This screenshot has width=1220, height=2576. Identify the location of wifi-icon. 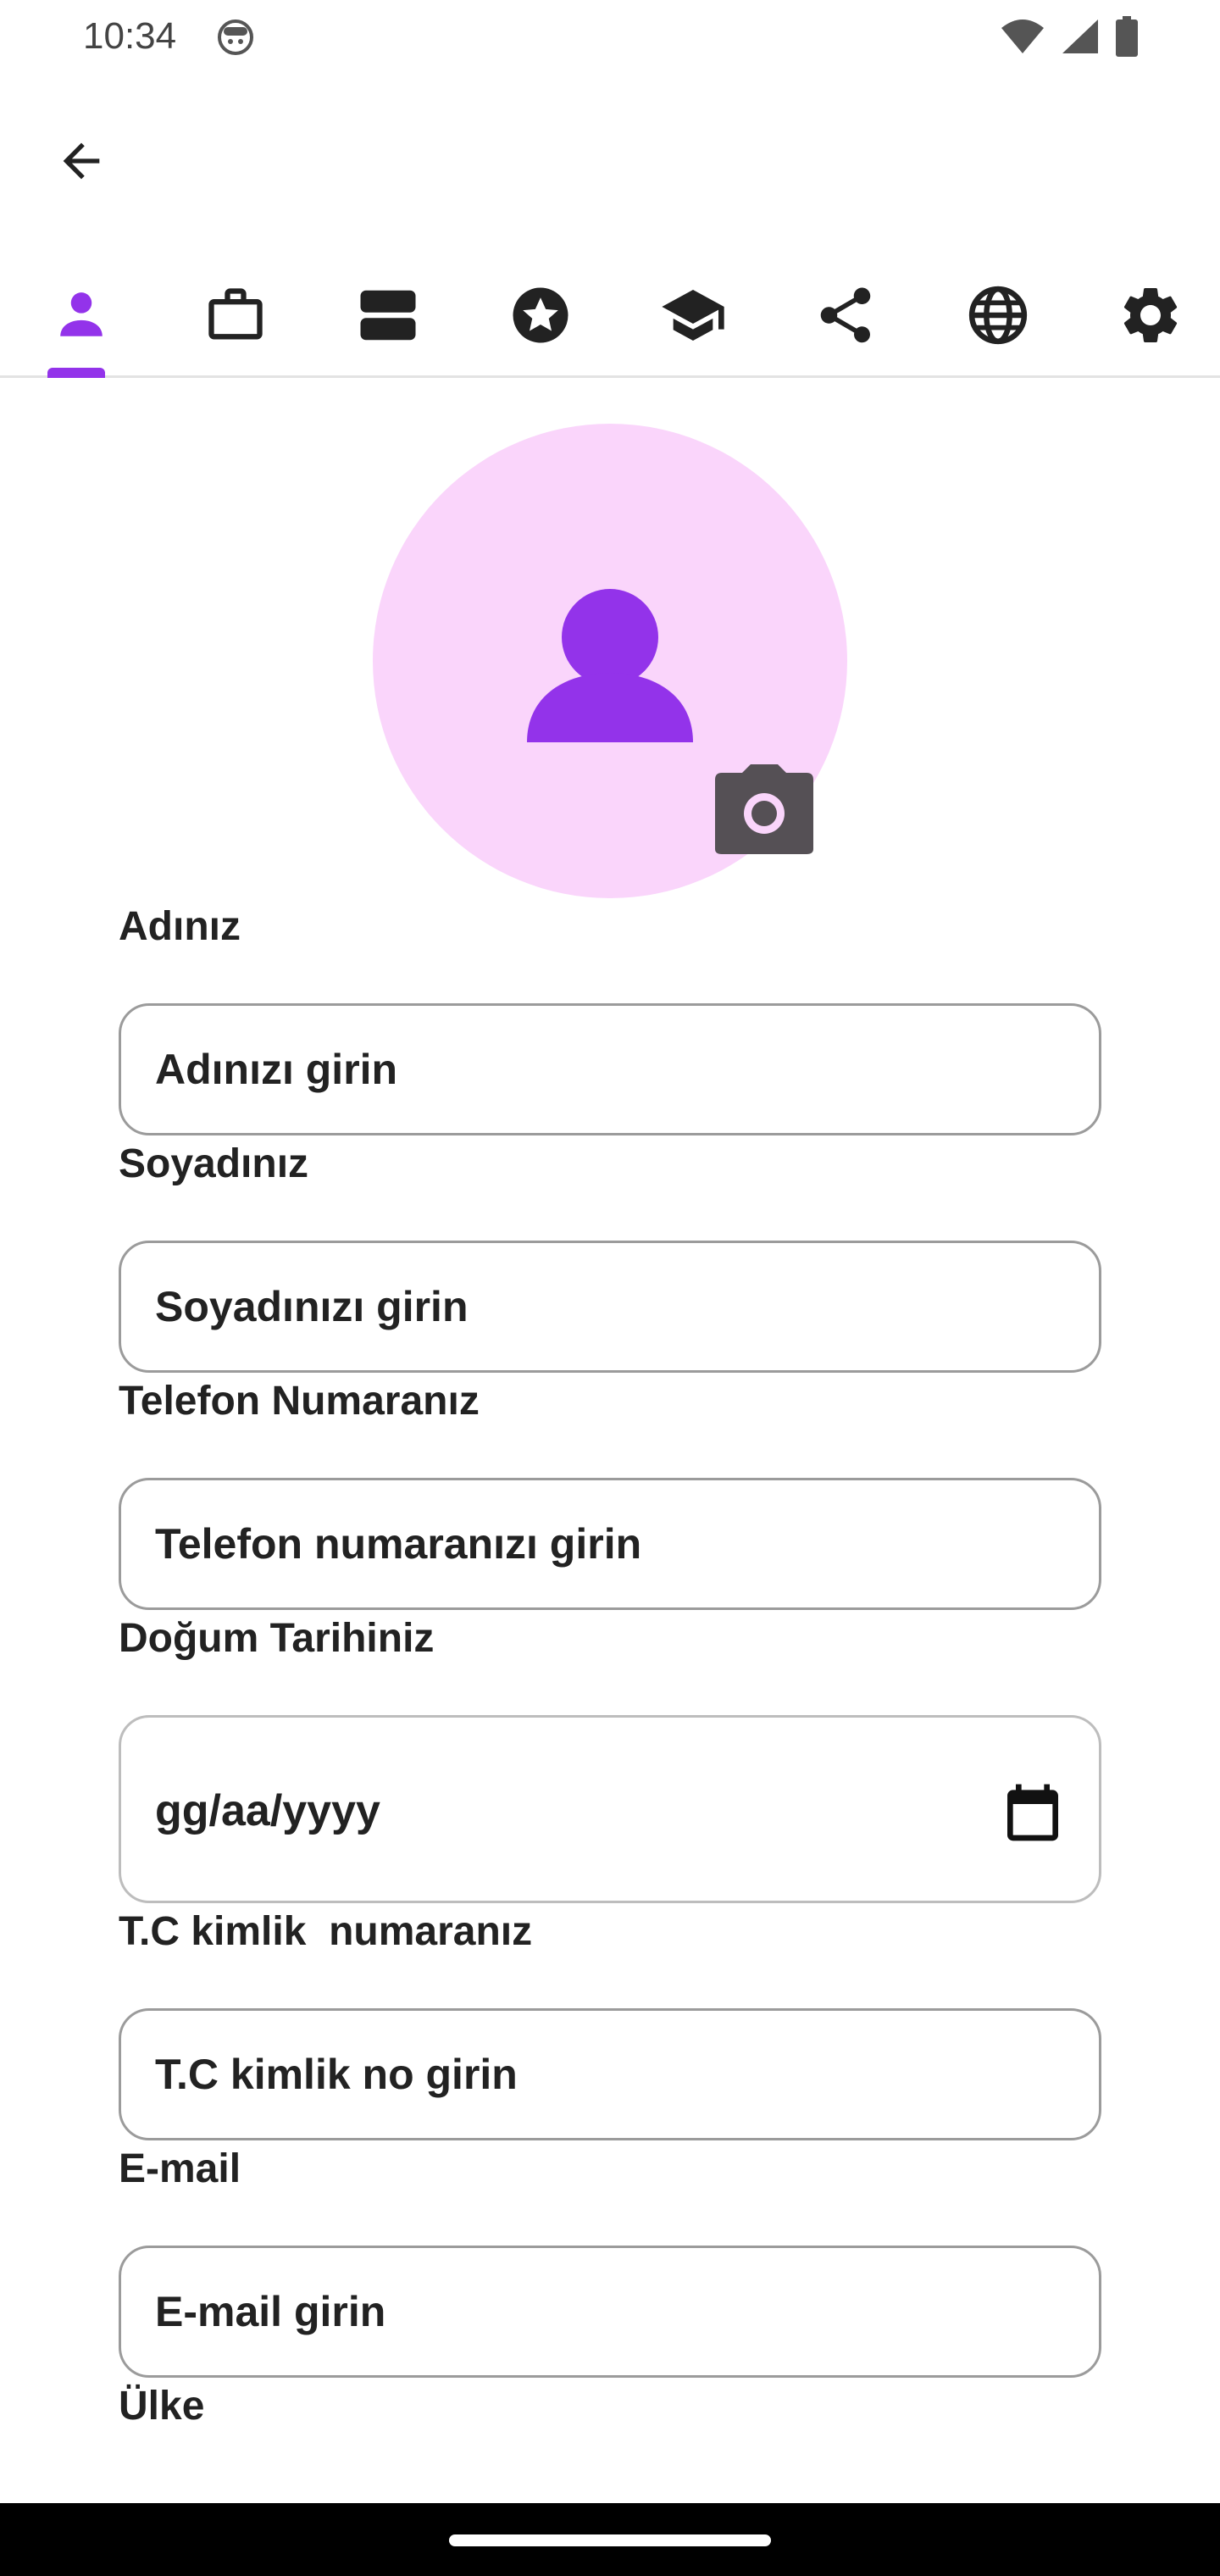
(1022, 36).